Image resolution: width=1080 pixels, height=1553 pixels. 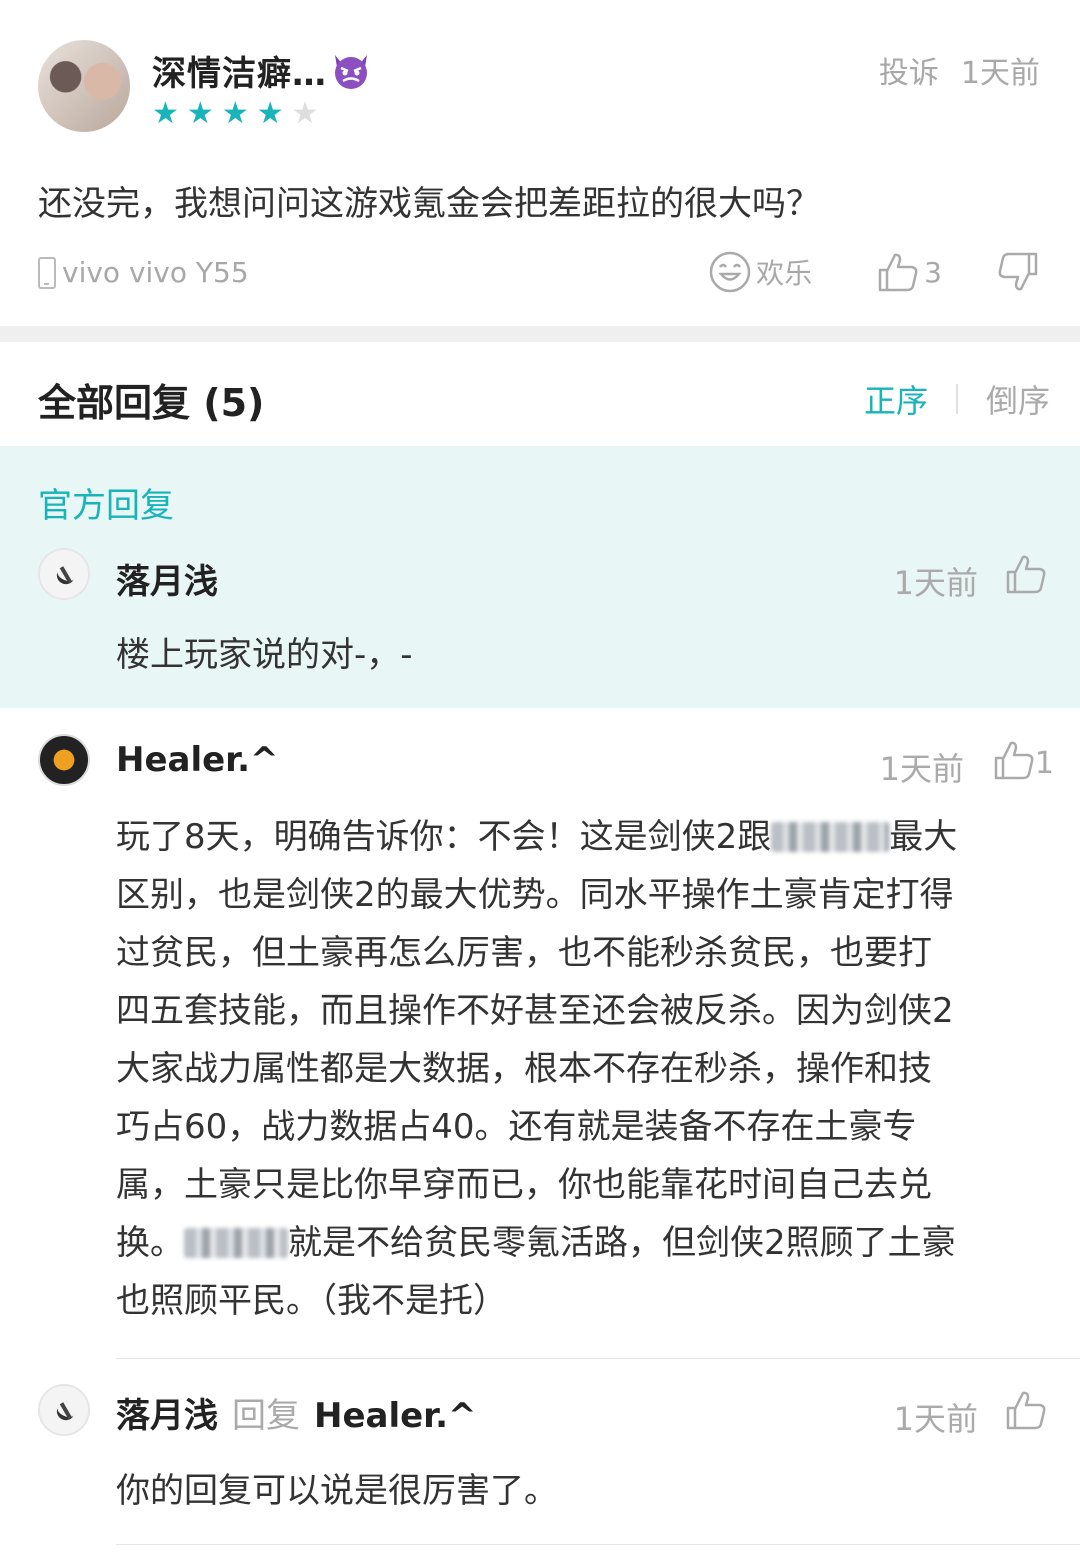 I want to click on section-divider, so click(x=540, y=334).